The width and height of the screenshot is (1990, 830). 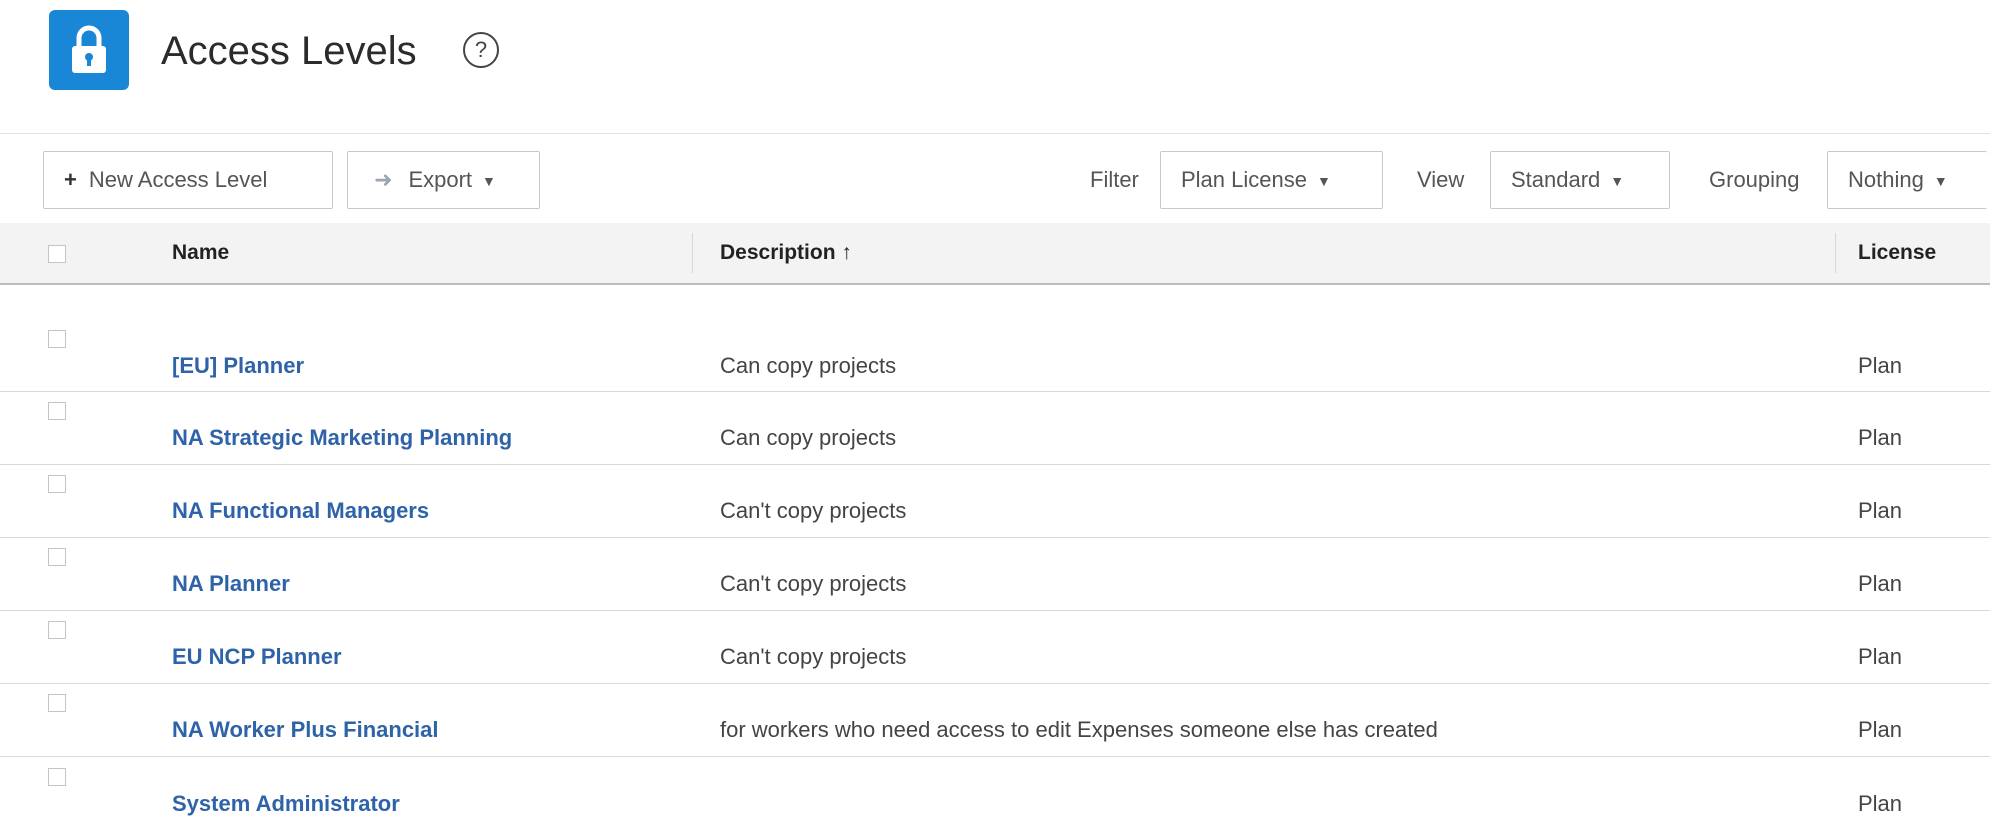 What do you see at coordinates (289, 51) in the screenshot?
I see `page-title: Access Levels` at bounding box center [289, 51].